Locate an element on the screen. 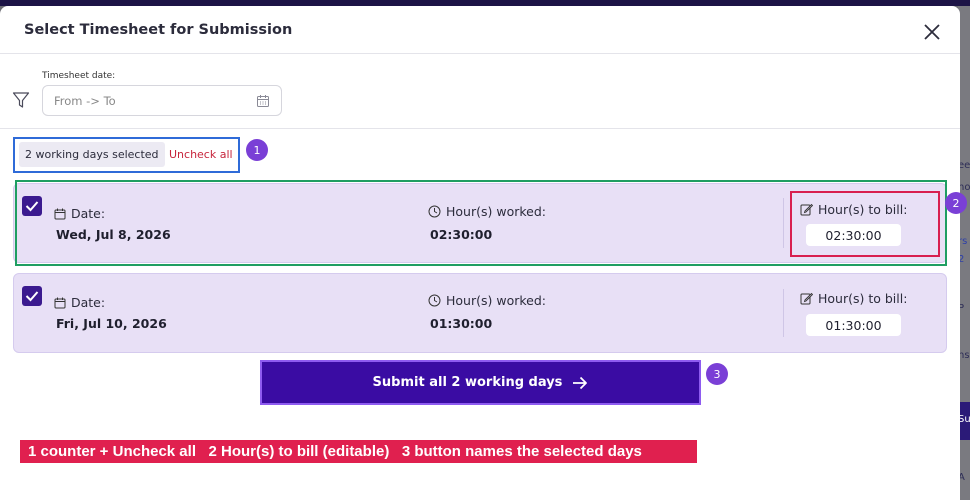 This screenshot has width=970, height=500. row-date: Fri, Jul 10, 2026 is located at coordinates (111, 323).